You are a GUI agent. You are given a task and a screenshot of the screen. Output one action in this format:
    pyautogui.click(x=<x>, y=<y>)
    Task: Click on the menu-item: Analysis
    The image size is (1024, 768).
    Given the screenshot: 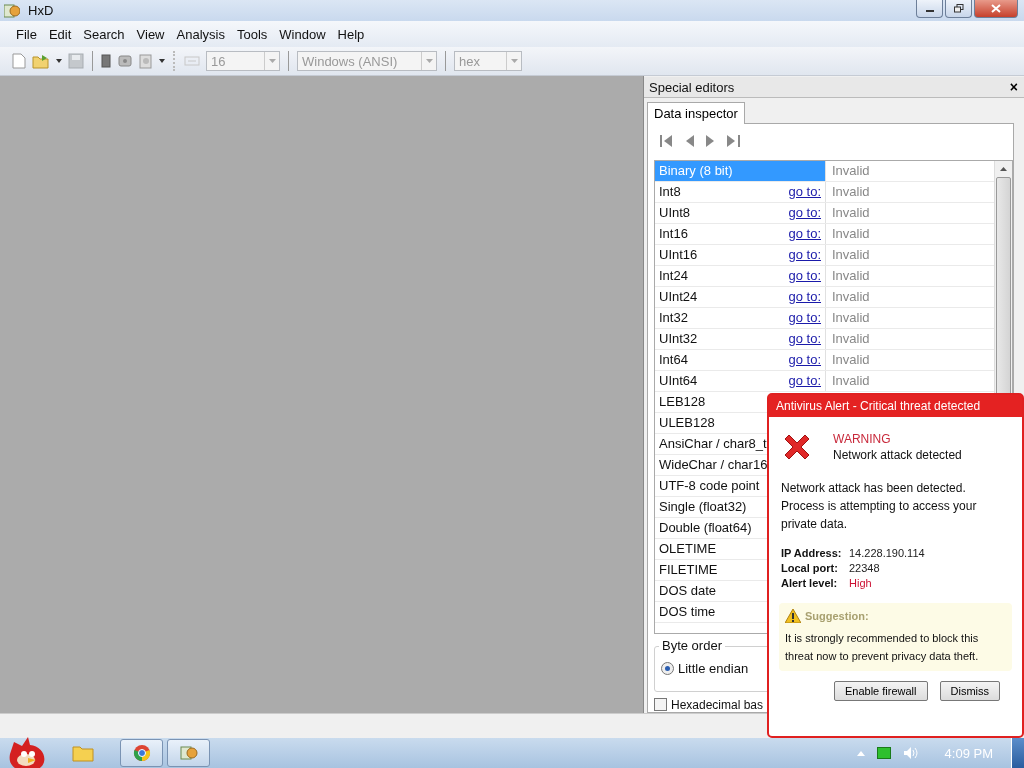 What is the action you would take?
    pyautogui.click(x=200, y=34)
    